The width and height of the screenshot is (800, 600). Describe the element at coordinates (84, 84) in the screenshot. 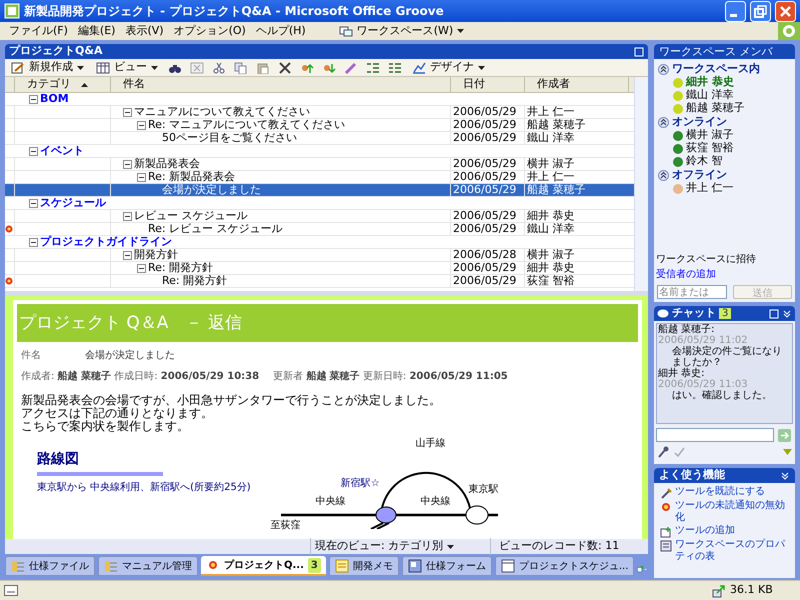

I see `sort-ascending-icon` at that location.